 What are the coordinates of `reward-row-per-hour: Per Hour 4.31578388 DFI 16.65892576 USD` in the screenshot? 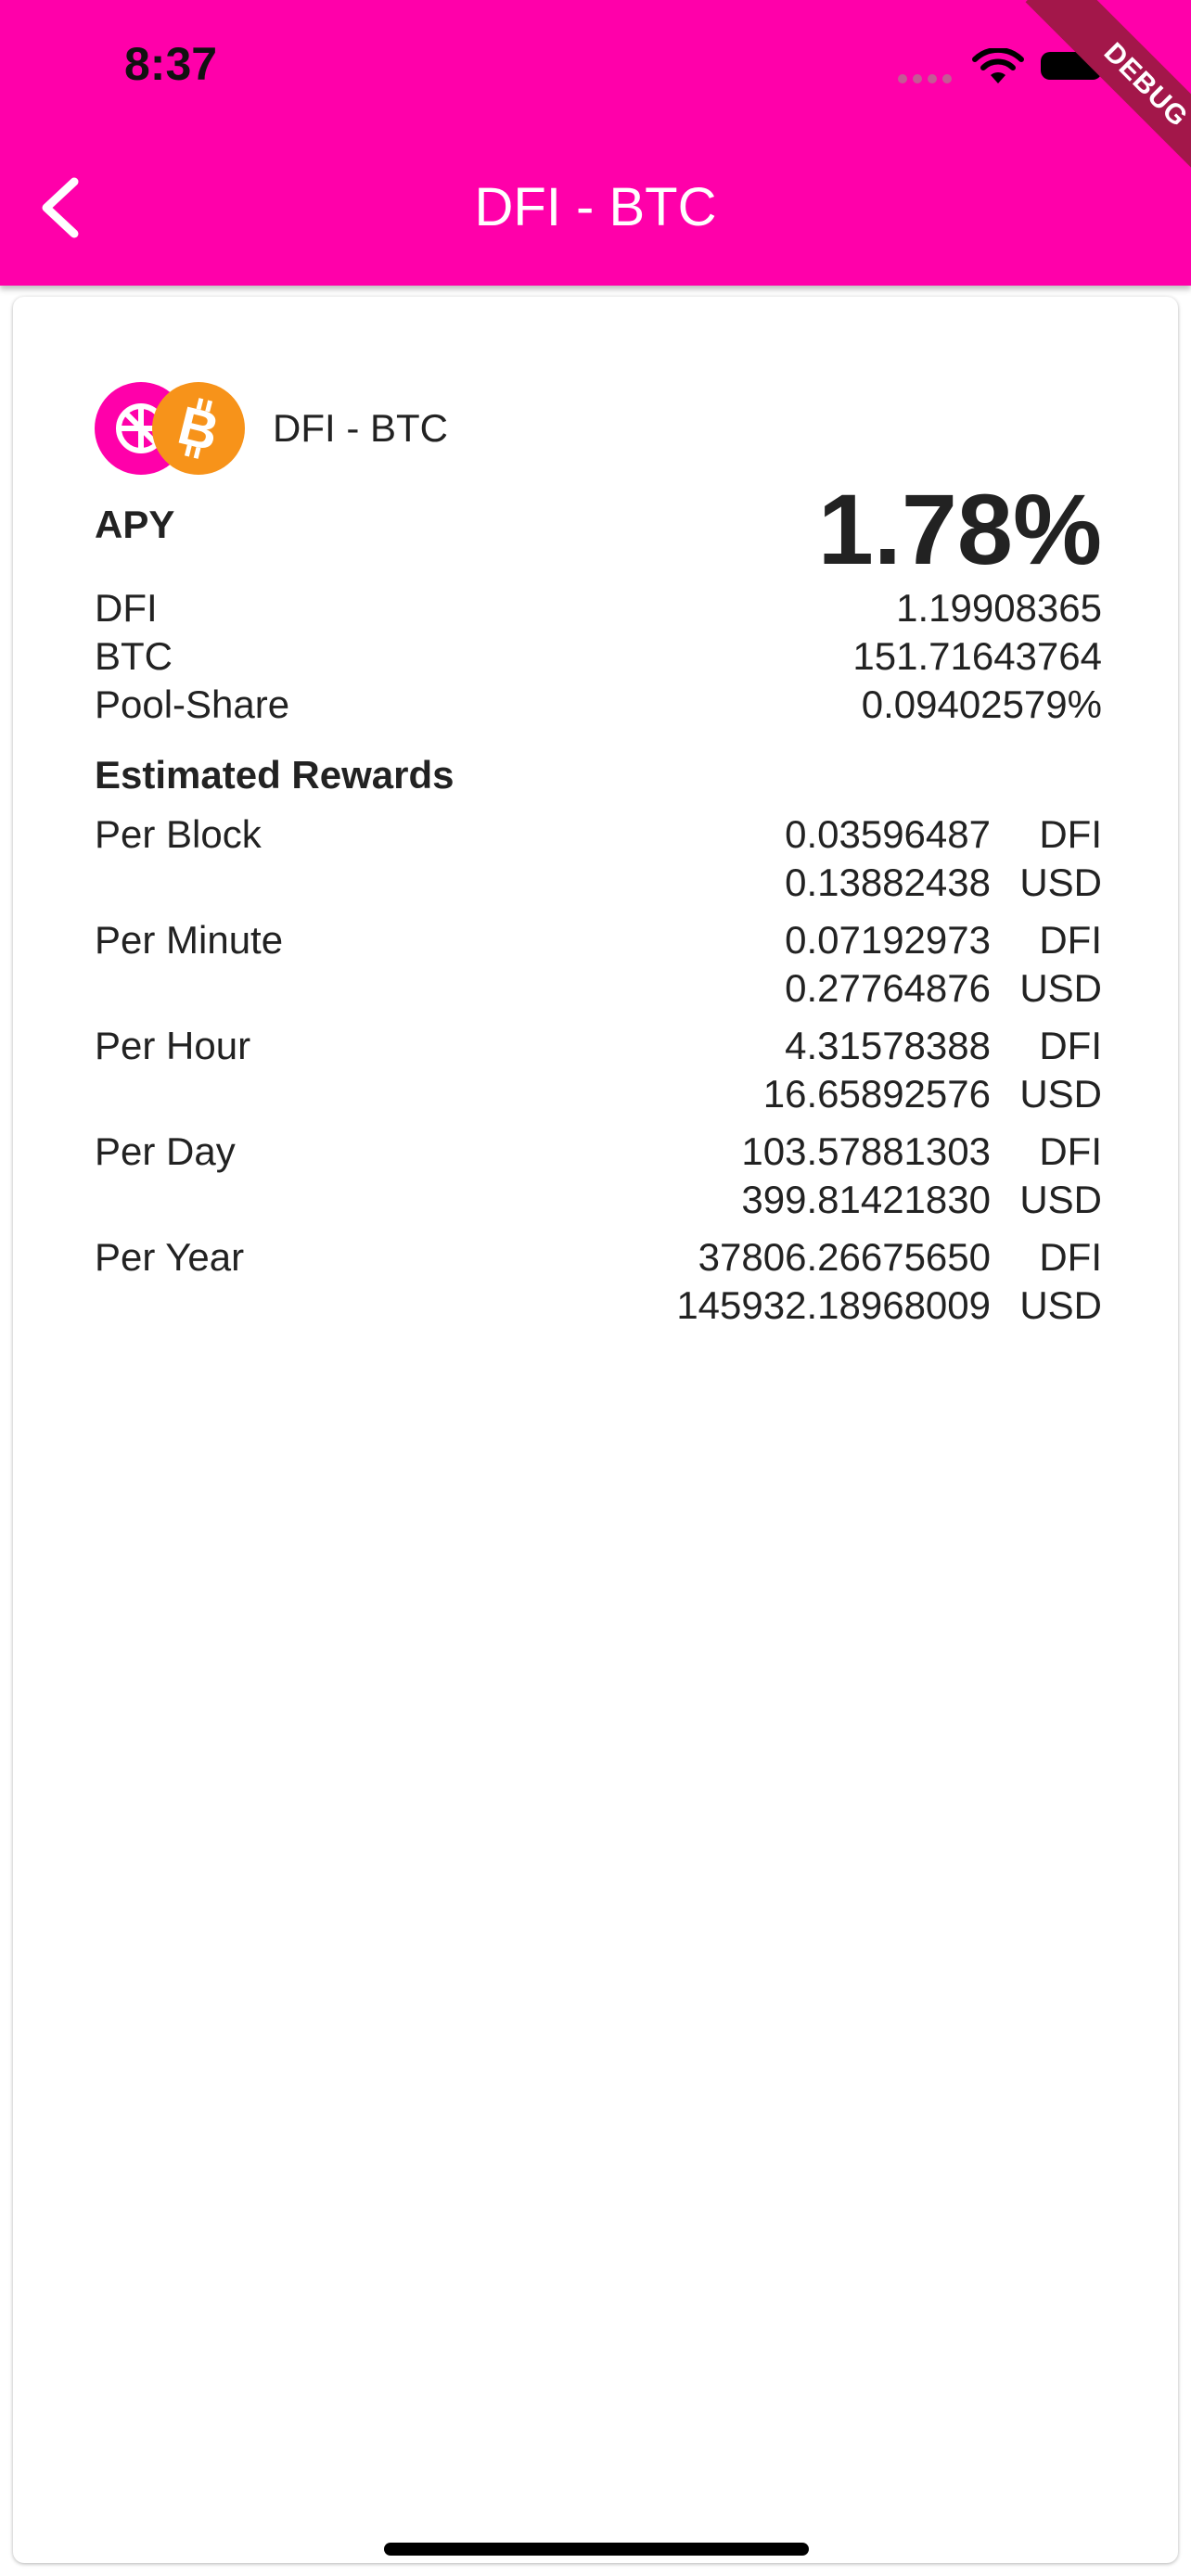 It's located at (598, 1072).